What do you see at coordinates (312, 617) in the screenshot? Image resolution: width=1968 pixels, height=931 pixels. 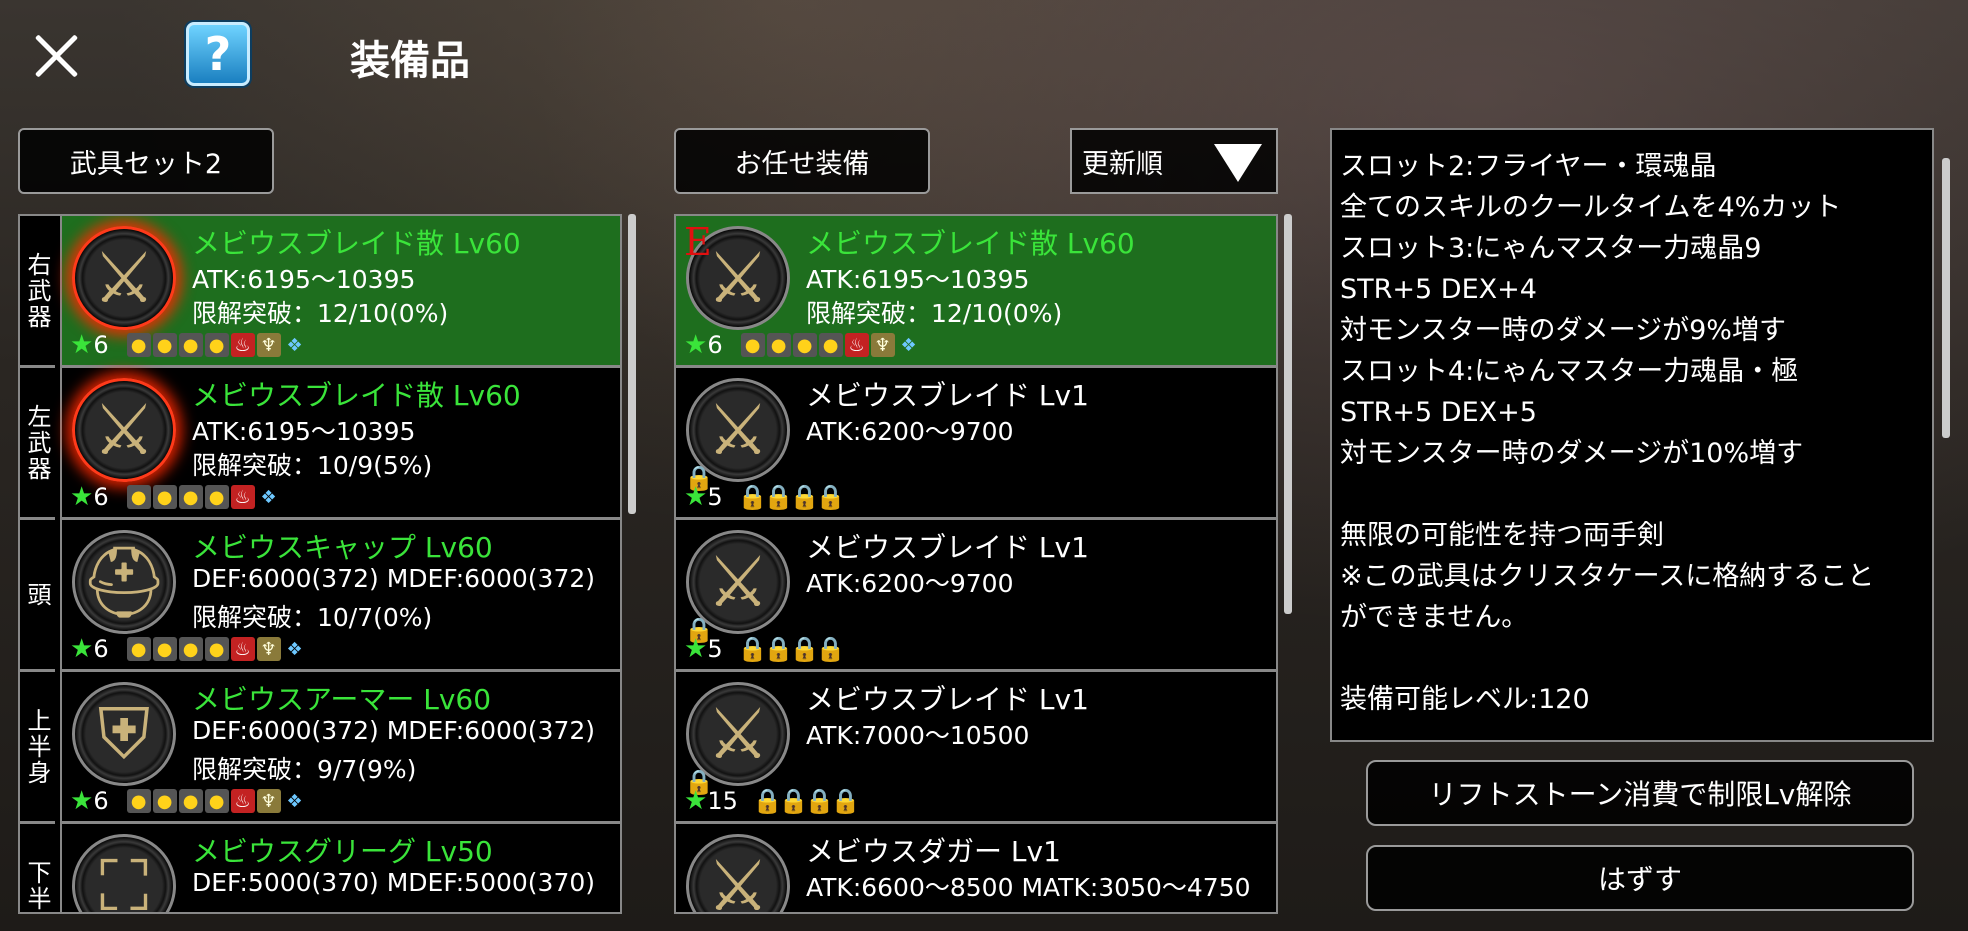 I see `item-limit-break: 限解突破：10/7(0%)` at bounding box center [312, 617].